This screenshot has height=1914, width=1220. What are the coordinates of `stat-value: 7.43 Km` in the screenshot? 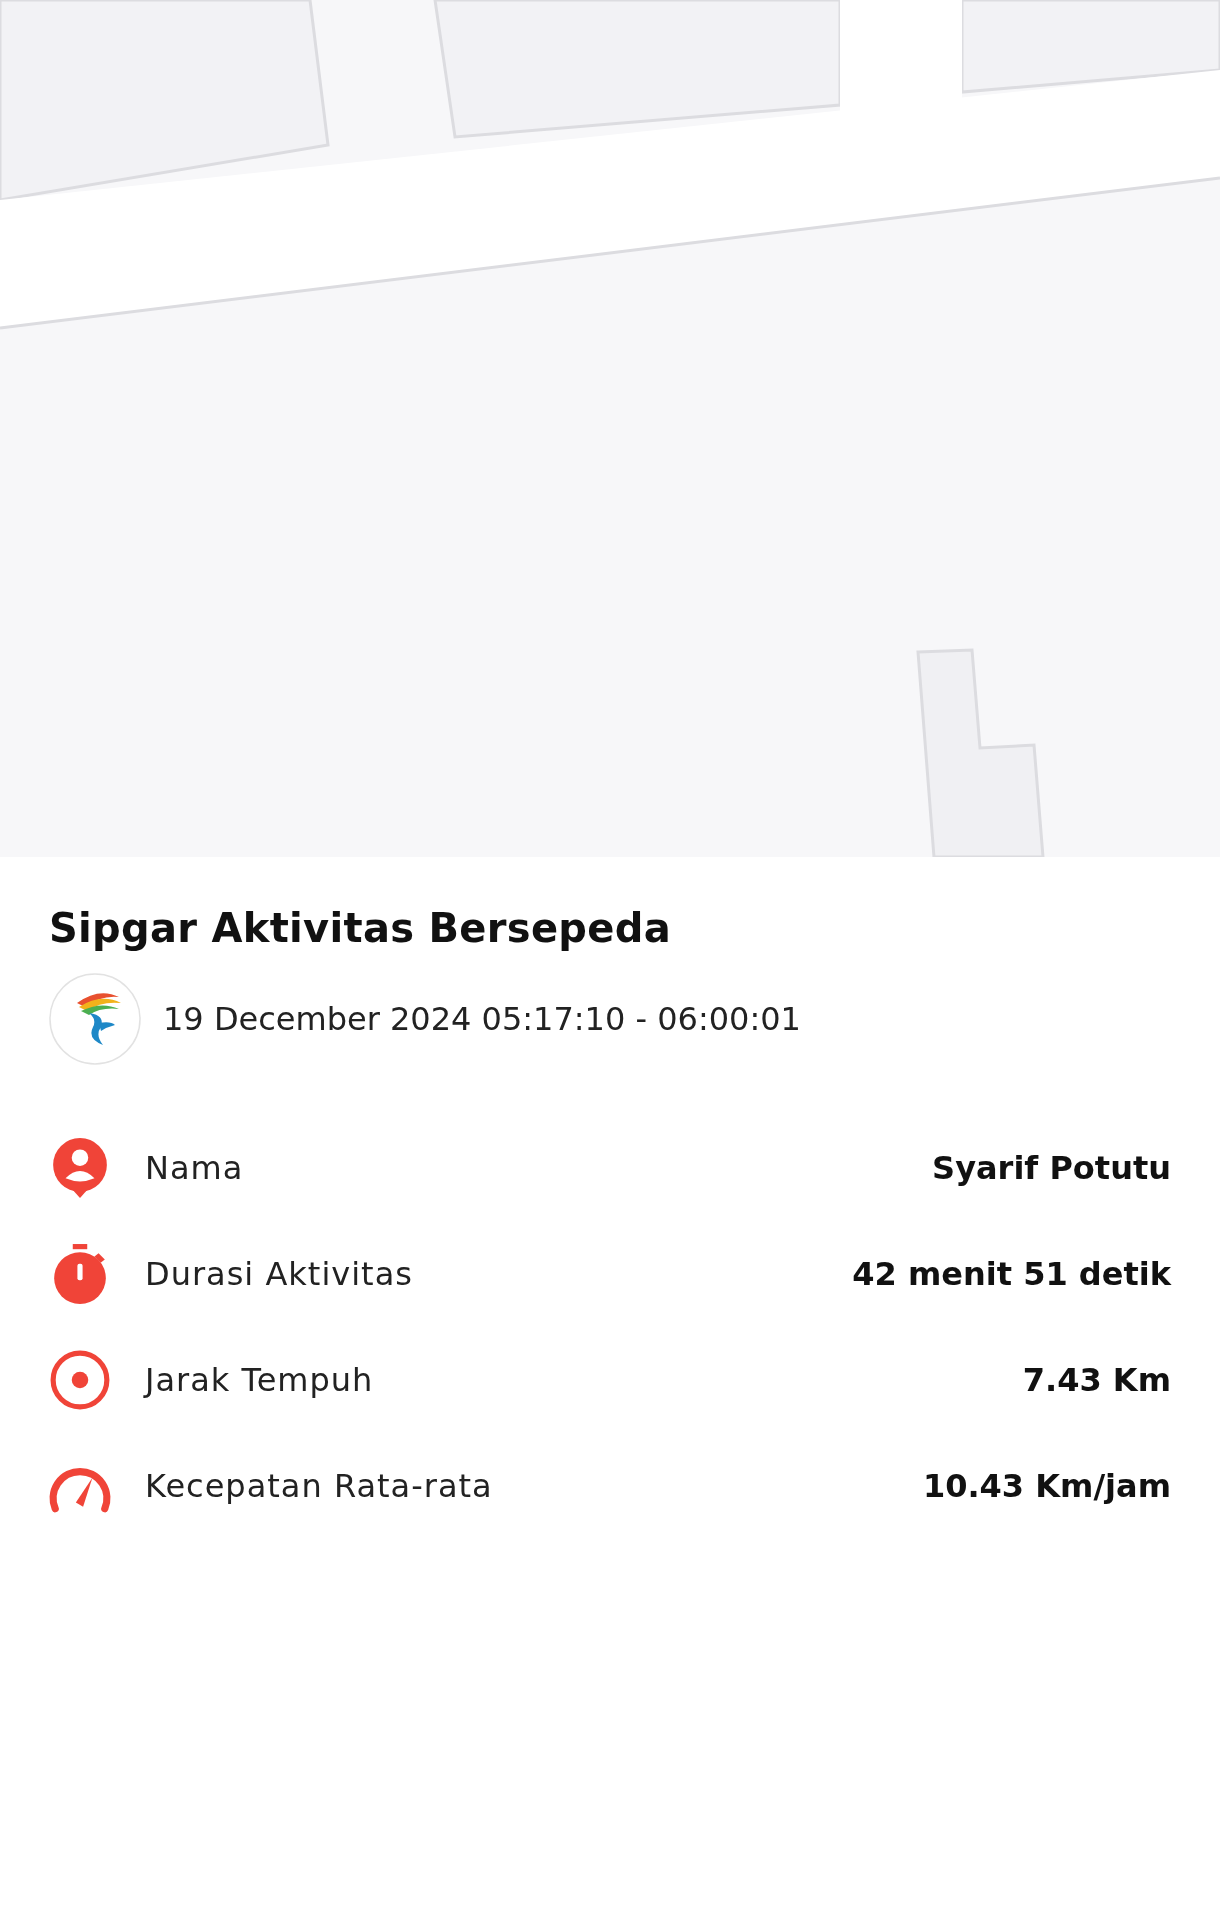 It's located at (1096, 1380).